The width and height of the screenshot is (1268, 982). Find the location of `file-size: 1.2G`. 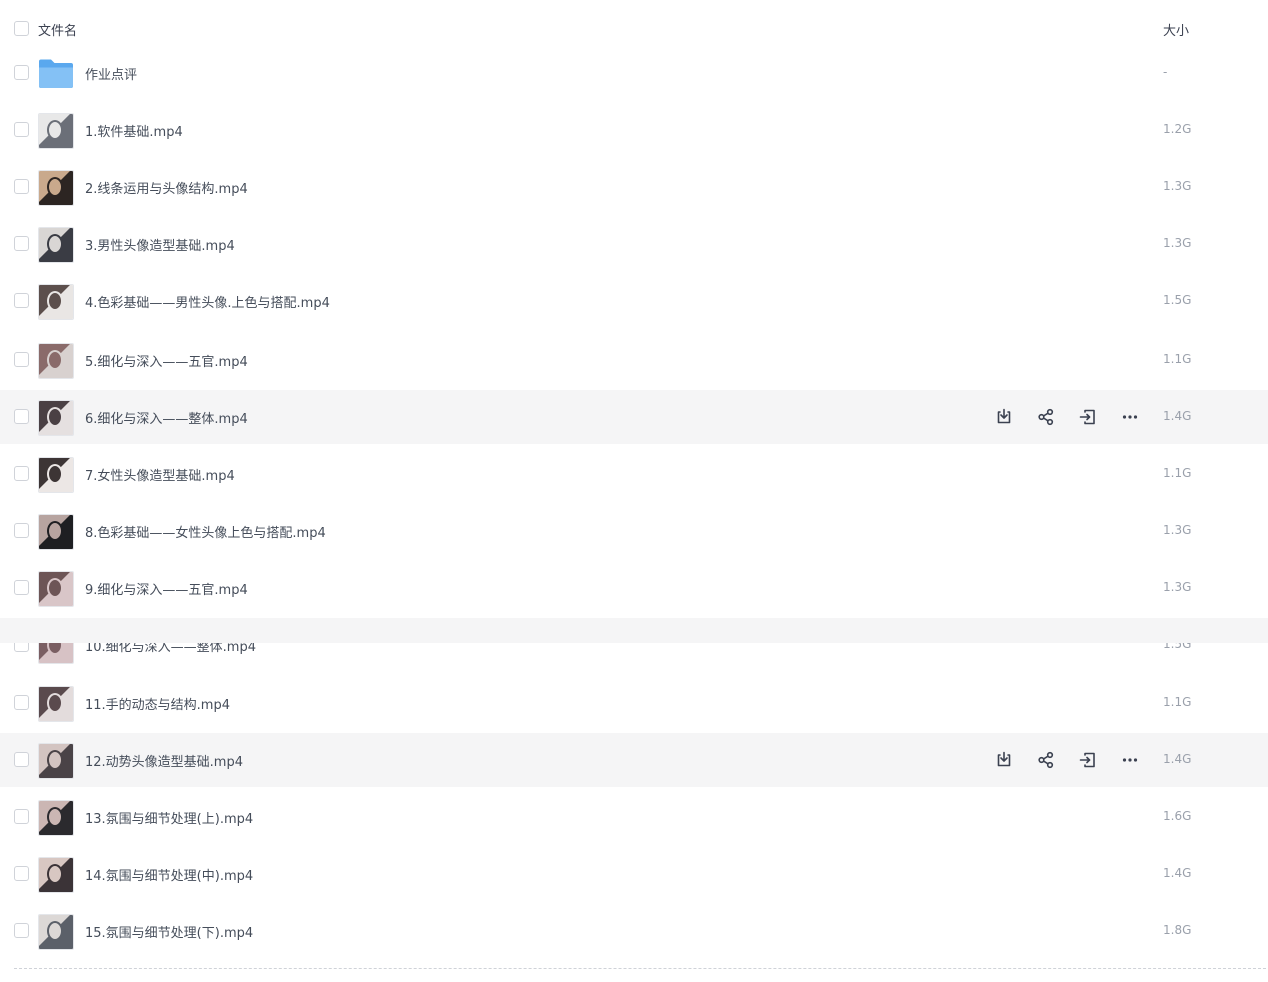

file-size: 1.2G is located at coordinates (1177, 129).